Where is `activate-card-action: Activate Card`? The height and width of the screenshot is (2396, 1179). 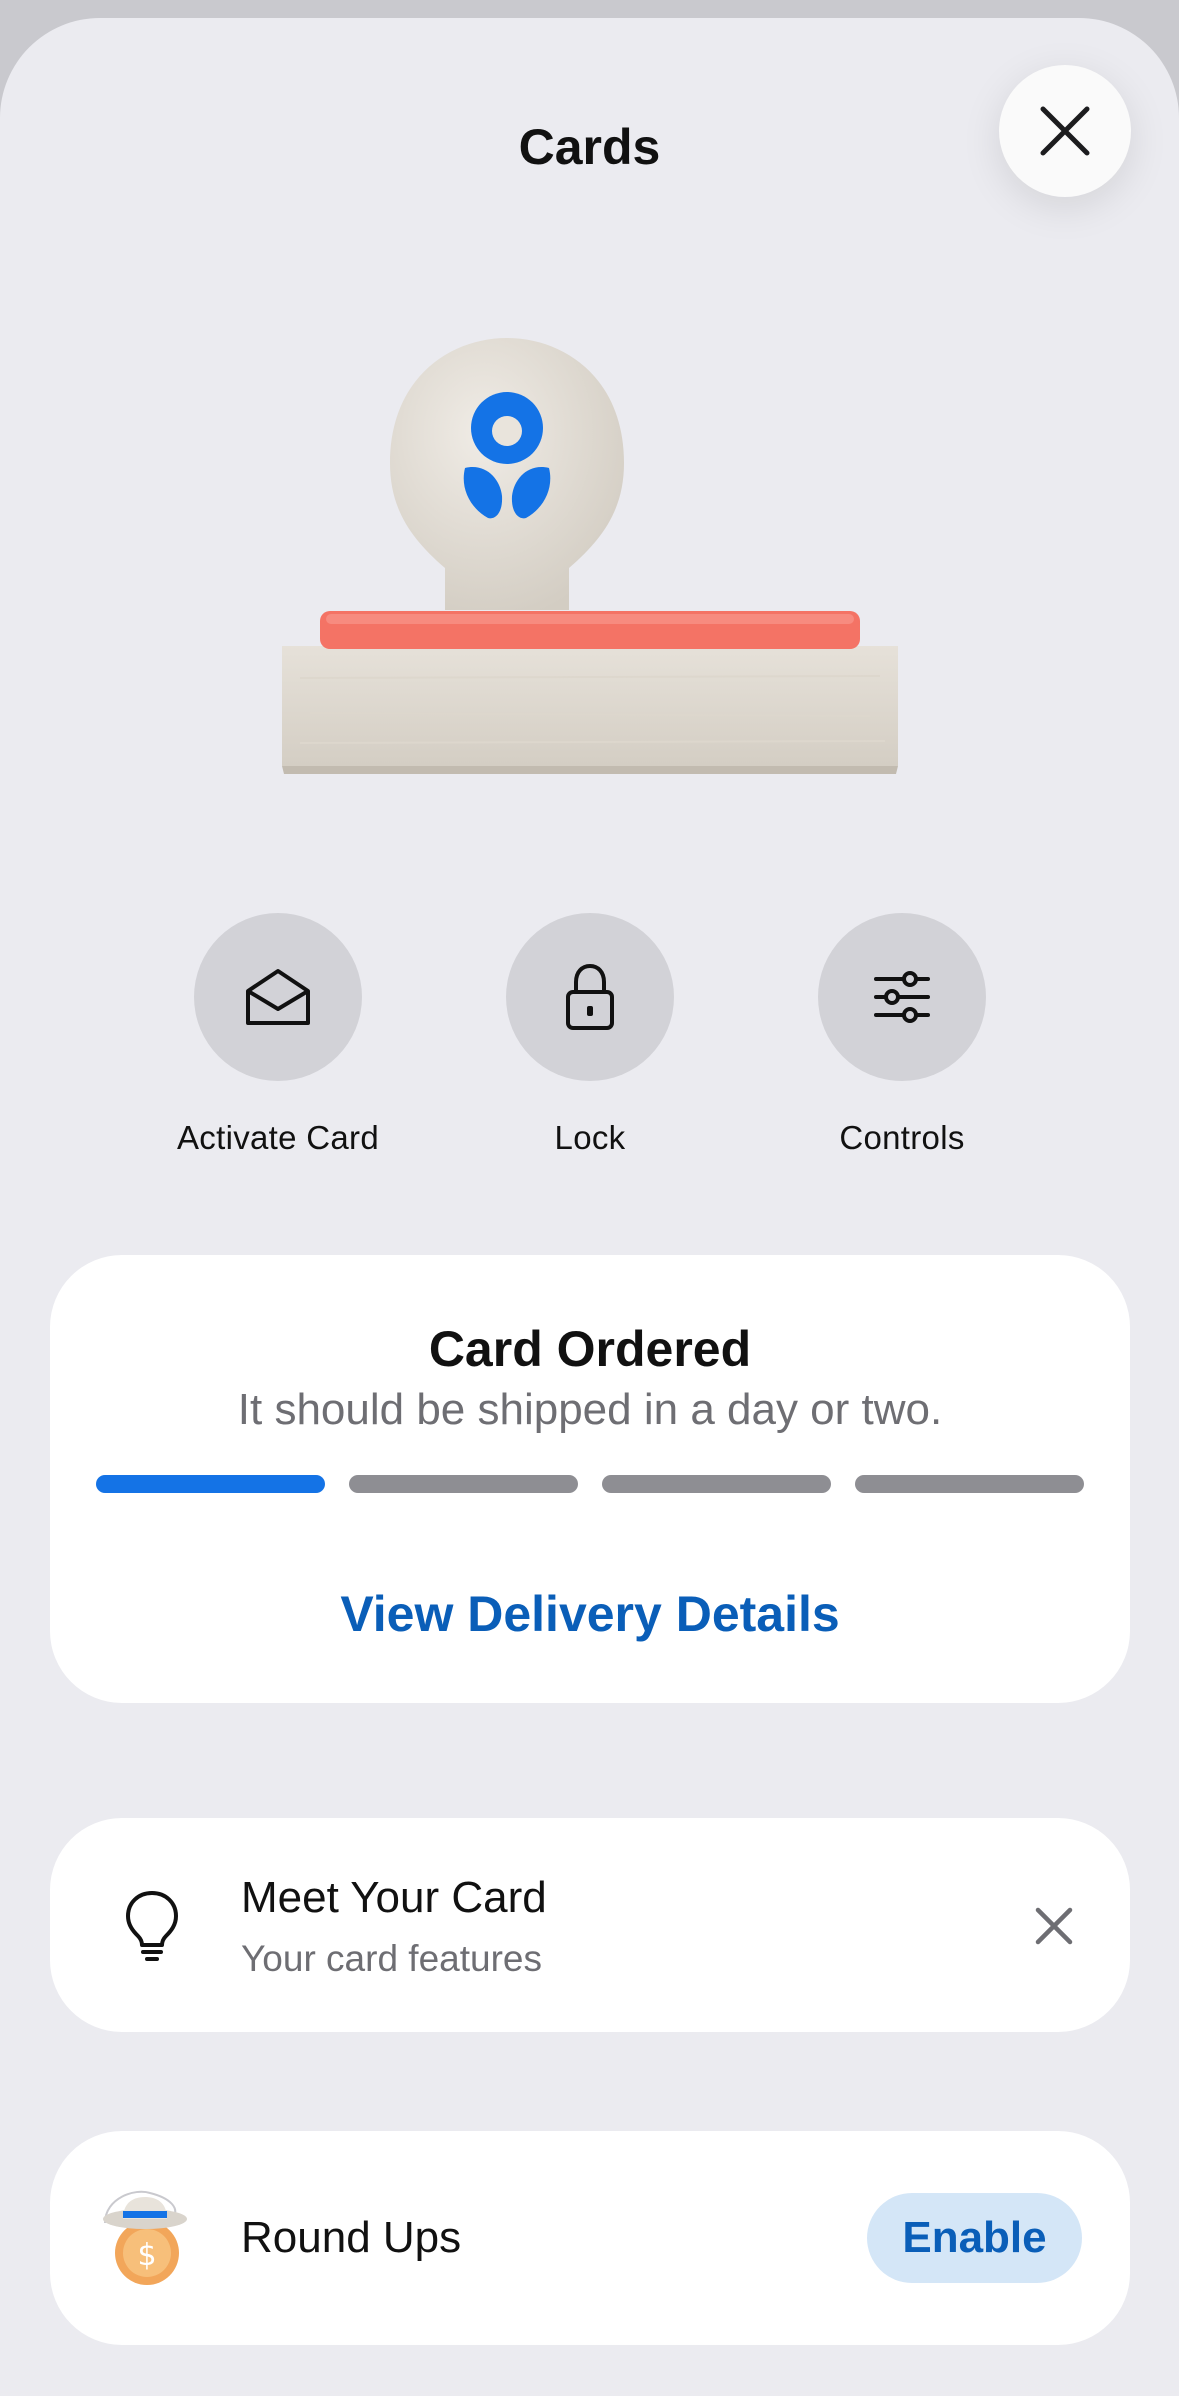 activate-card-action: Activate Card is located at coordinates (278, 1035).